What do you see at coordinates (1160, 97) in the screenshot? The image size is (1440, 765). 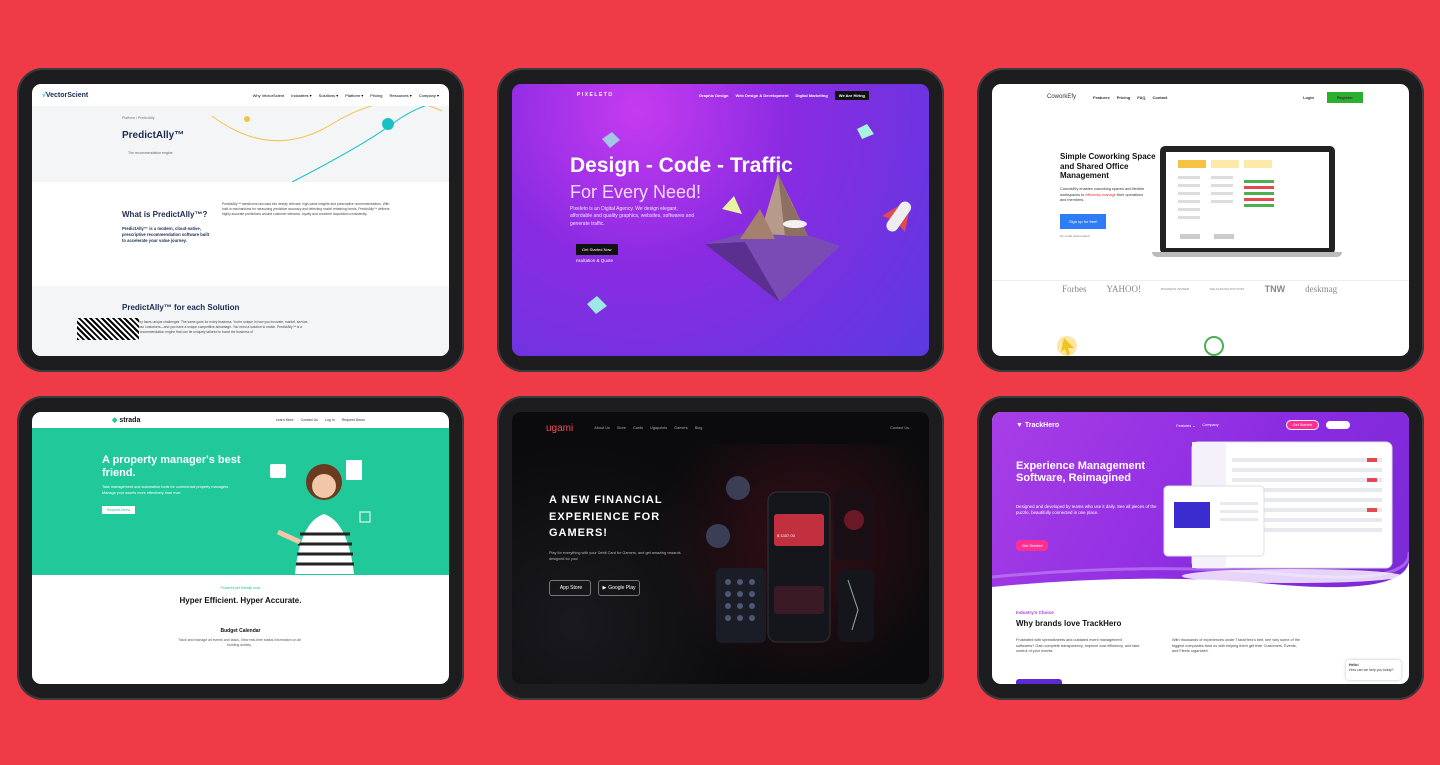 I see `nav-contact: Contact` at bounding box center [1160, 97].